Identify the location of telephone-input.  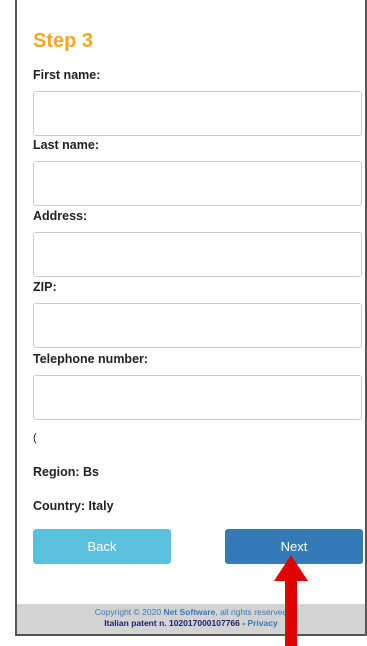
(197, 397).